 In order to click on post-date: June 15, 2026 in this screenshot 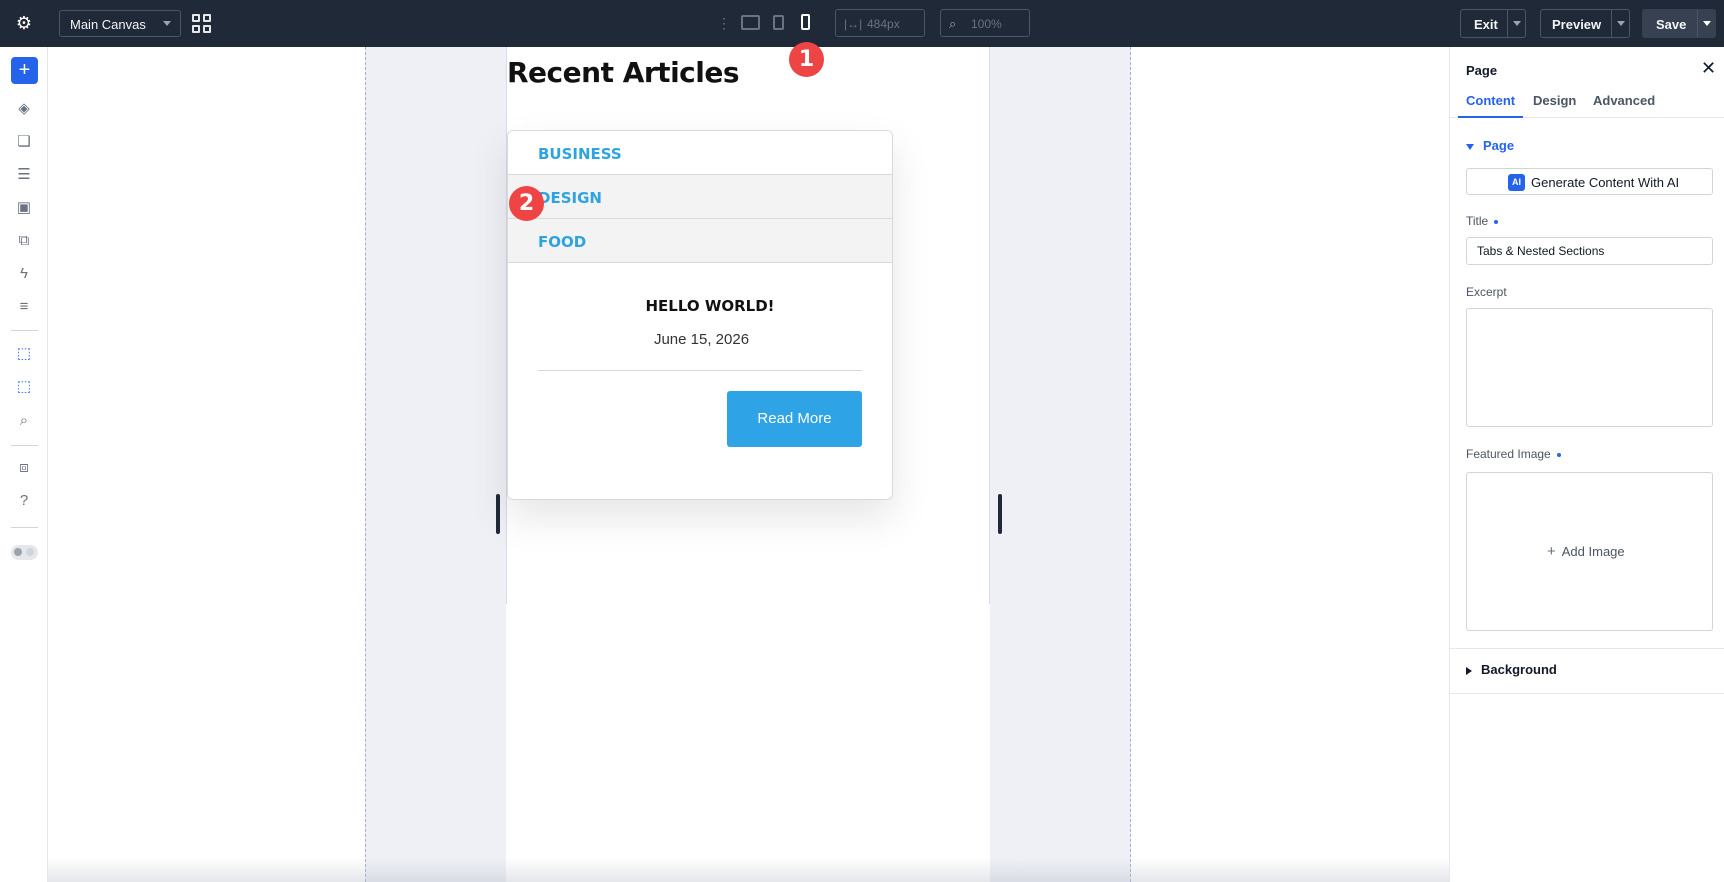, I will do `click(701, 339)`.